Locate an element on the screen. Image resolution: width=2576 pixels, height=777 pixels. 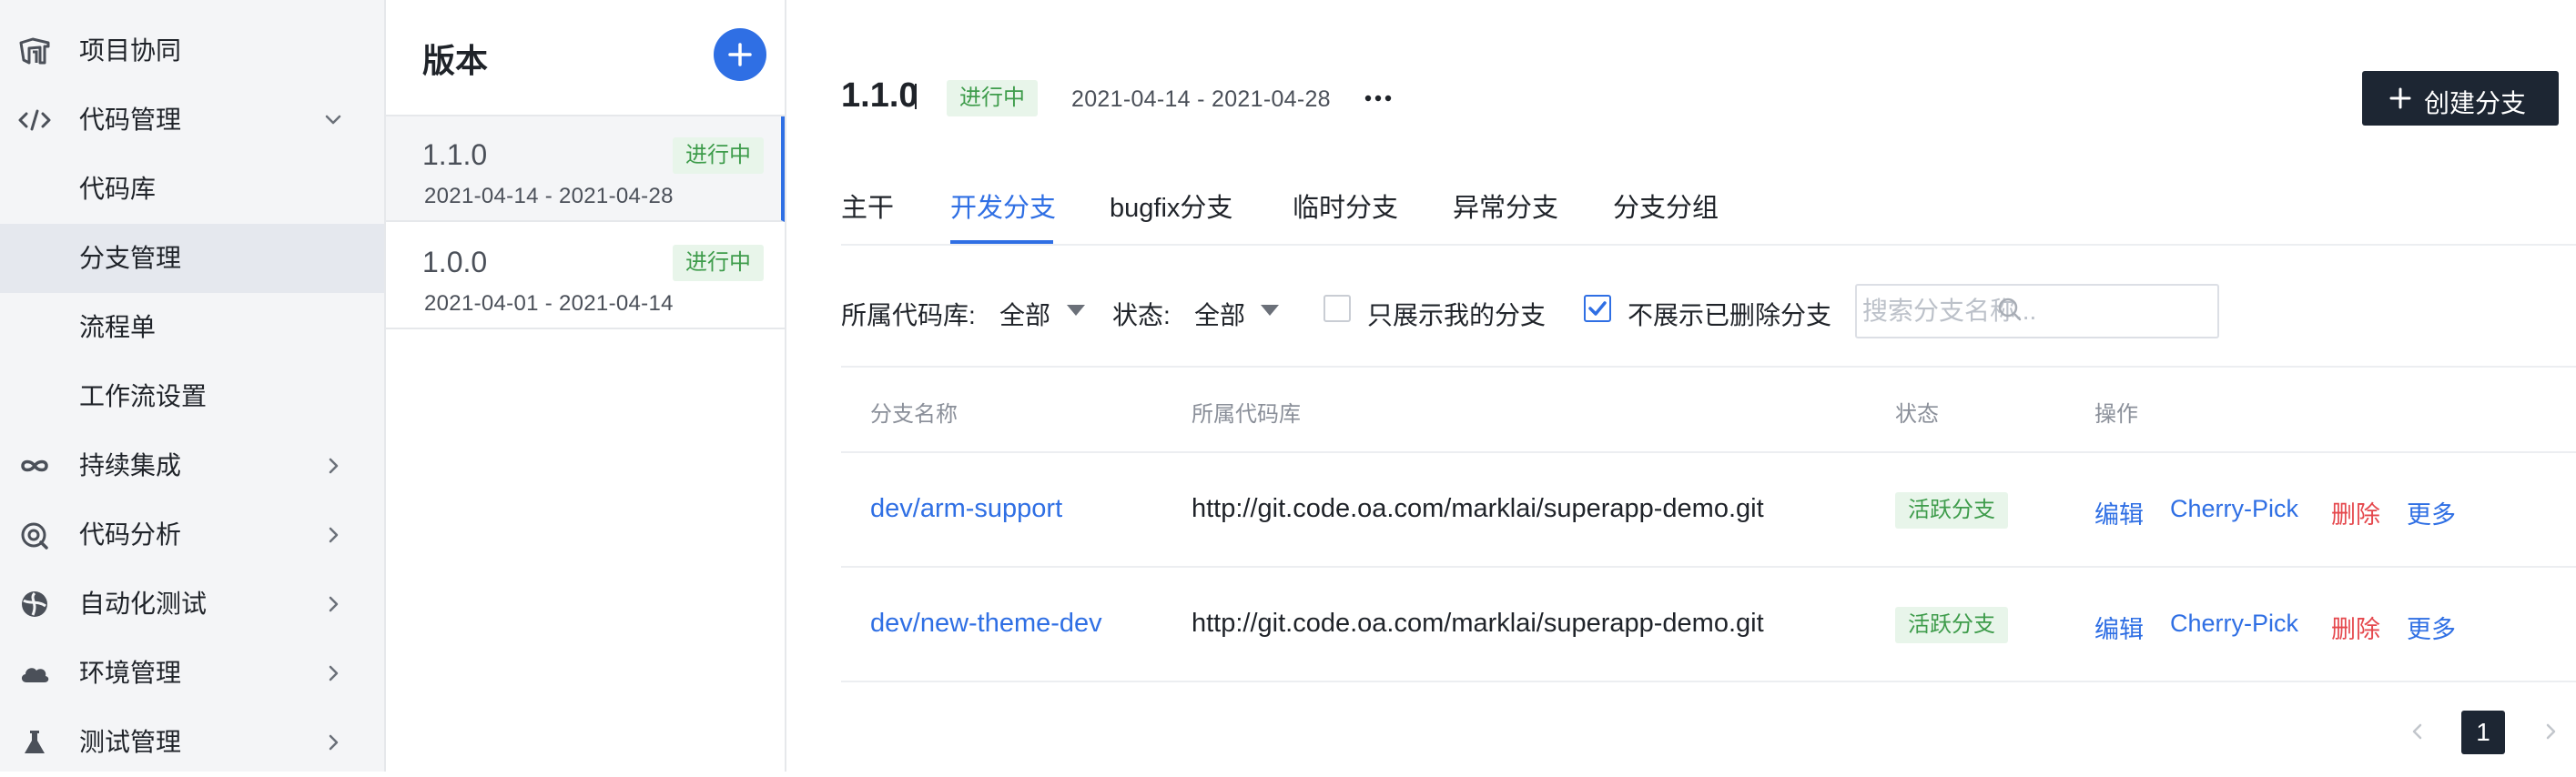
version-dates: 2021-04-01 - 2021-04-14 is located at coordinates (549, 303).